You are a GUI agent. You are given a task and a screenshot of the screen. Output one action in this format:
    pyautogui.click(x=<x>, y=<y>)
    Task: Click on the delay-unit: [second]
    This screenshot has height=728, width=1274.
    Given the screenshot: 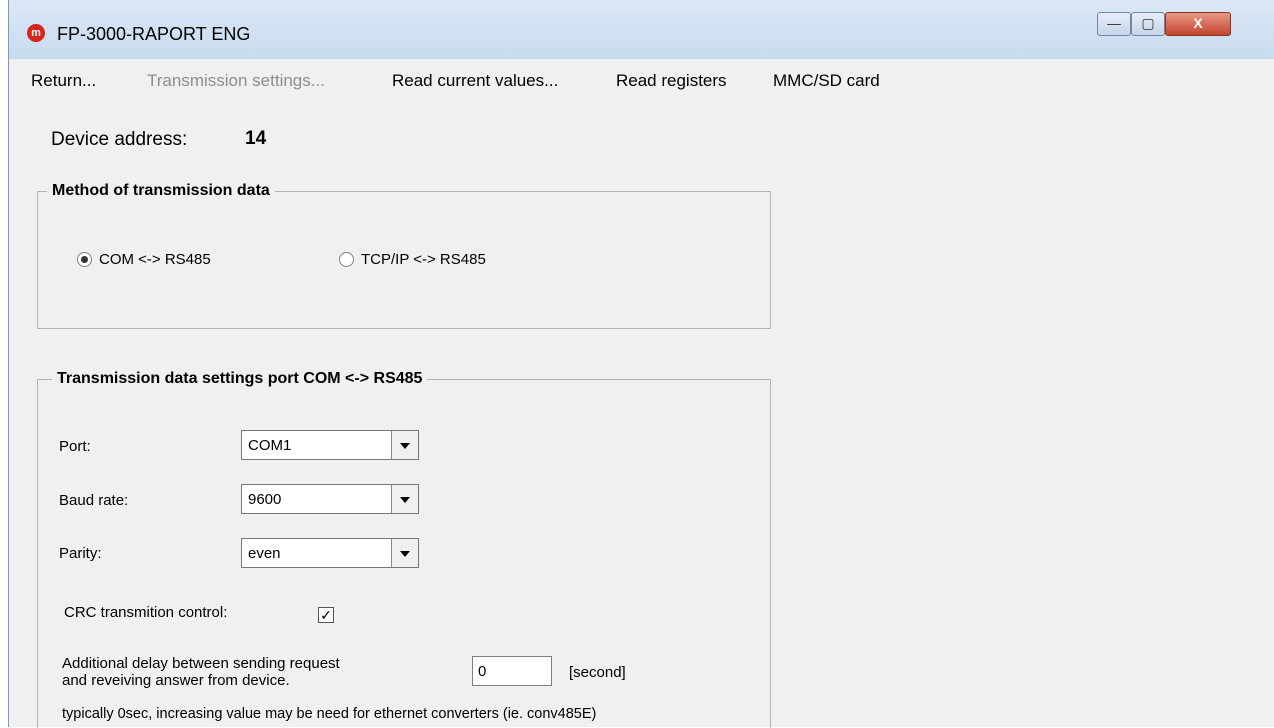 What is the action you would take?
    pyautogui.click(x=597, y=672)
    